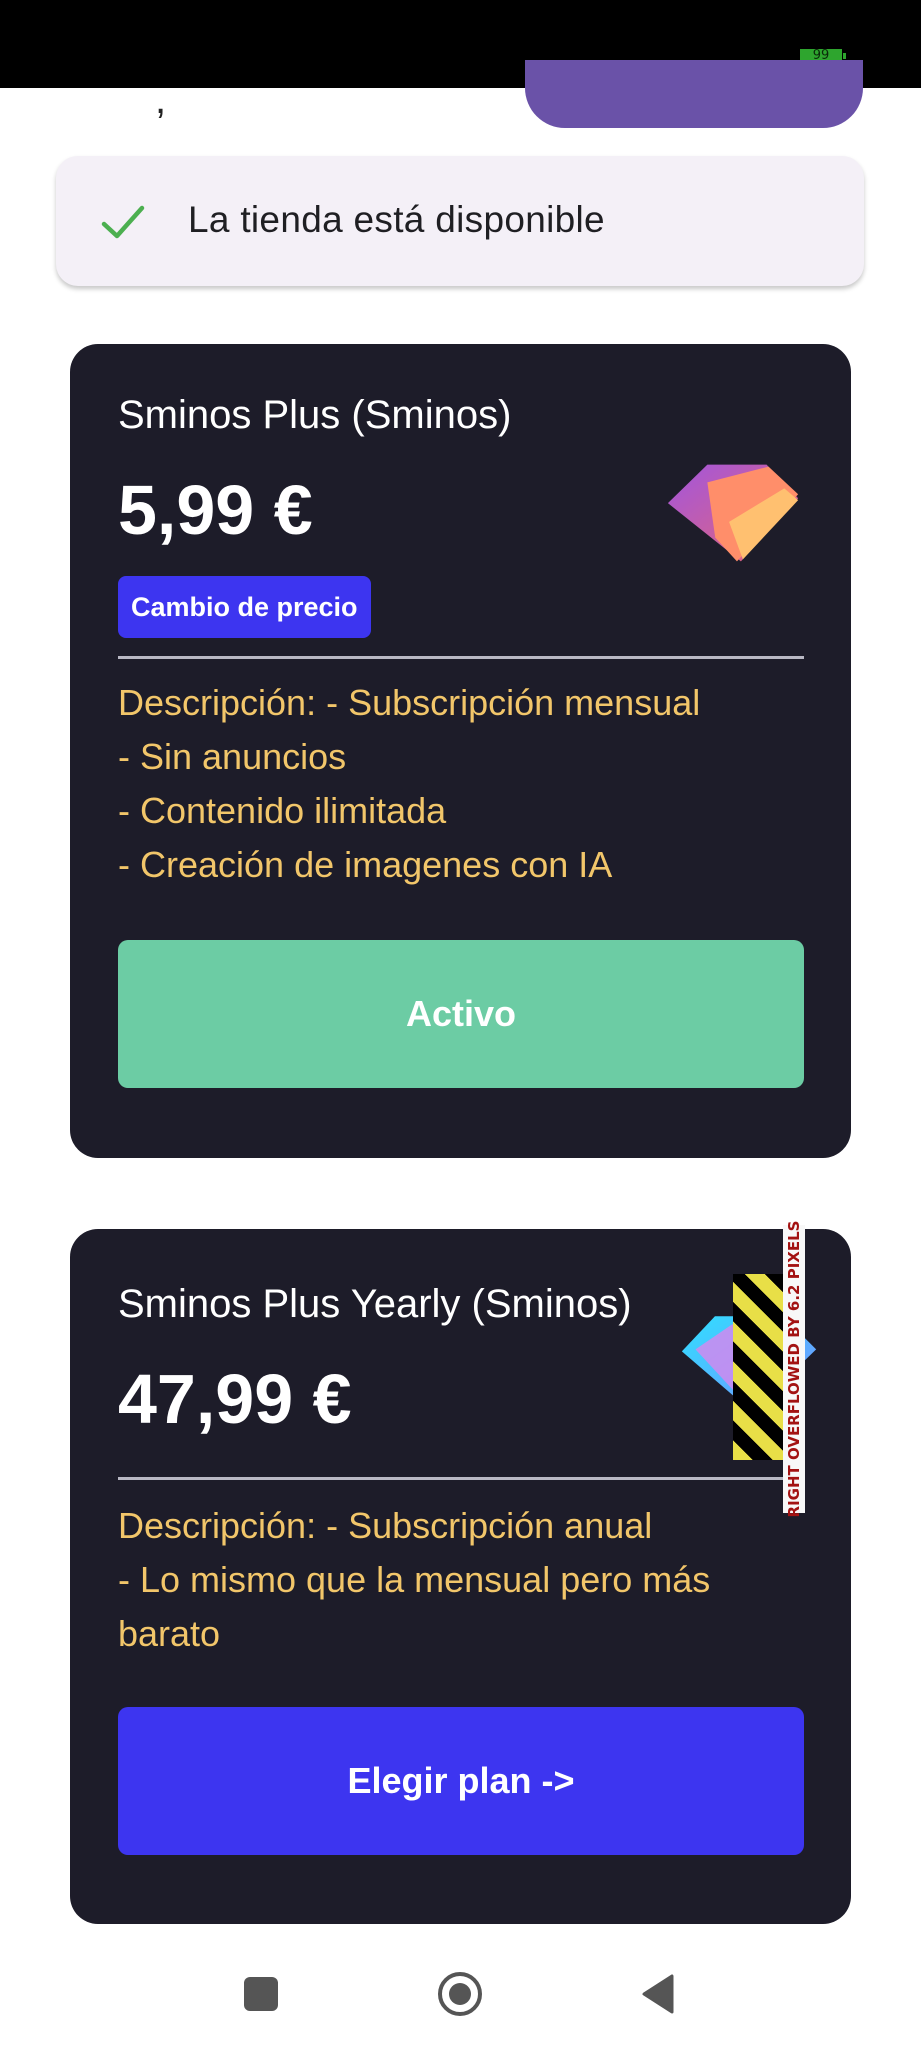 The width and height of the screenshot is (921, 2048). Describe the element at coordinates (375, 1304) in the screenshot. I see `plan-title: Sminos Plus Yearly (Sminos)` at that location.